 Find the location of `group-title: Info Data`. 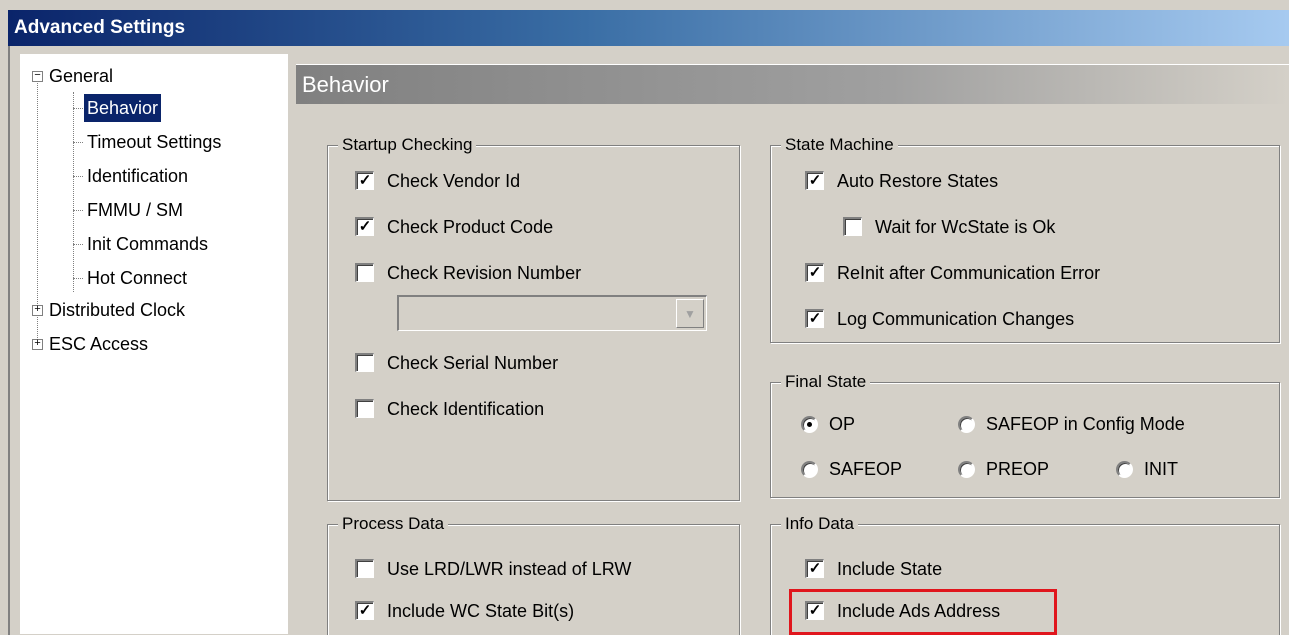

group-title: Info Data is located at coordinates (819, 524).